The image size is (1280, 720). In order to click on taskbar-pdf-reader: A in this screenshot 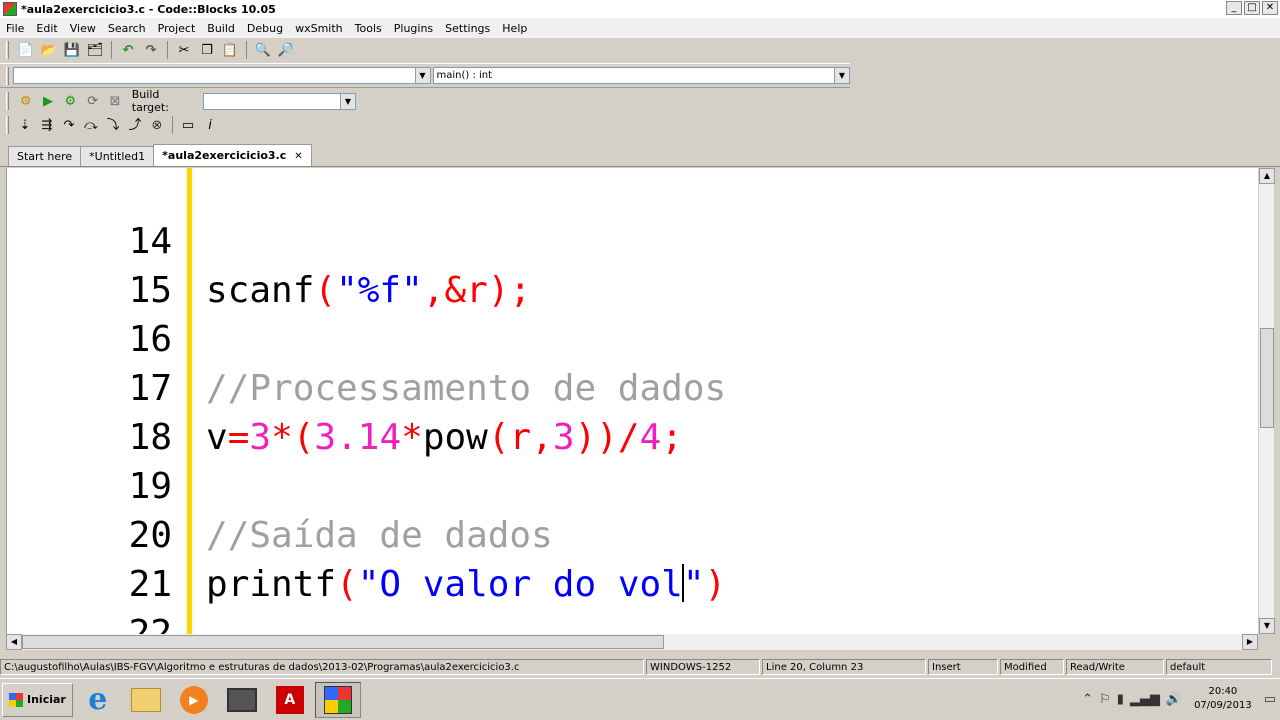, I will do `click(290, 700)`.